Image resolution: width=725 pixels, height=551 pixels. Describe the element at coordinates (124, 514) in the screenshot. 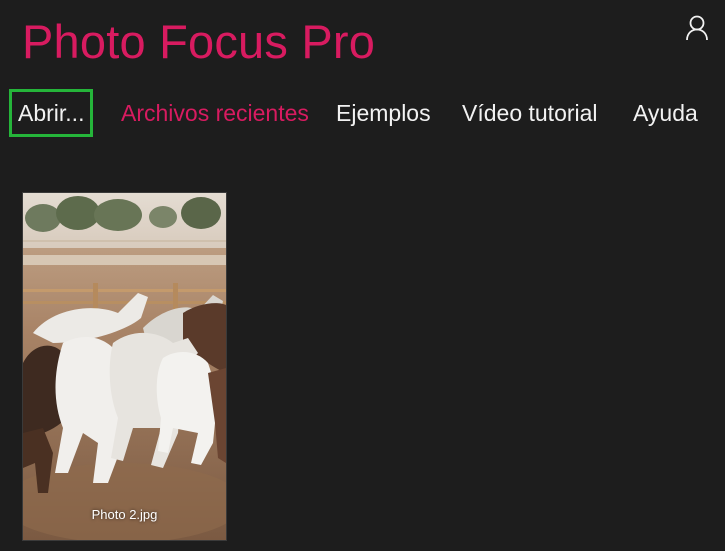

I see `recent-file-name: Photo 2.jpg` at that location.